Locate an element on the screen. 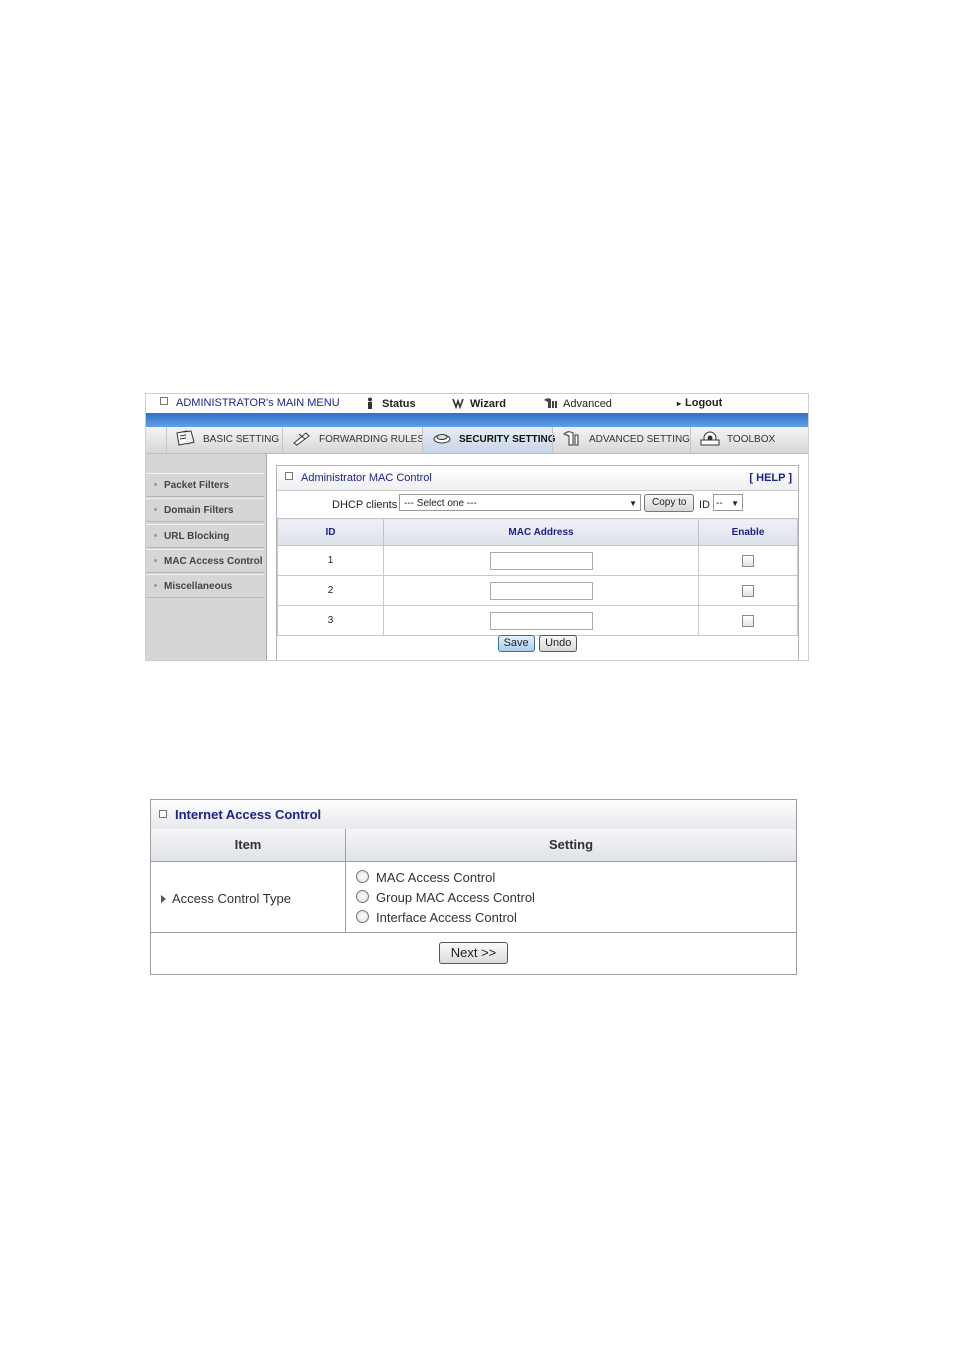 This screenshot has height=1350, width=954. table-header-row: ID MAC Address Enable is located at coordinates (537, 532).